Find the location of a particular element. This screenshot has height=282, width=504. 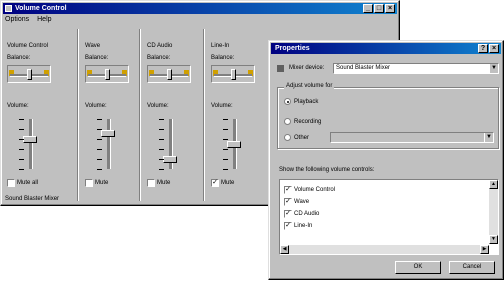

maximize-button: □ is located at coordinates (379, 8).